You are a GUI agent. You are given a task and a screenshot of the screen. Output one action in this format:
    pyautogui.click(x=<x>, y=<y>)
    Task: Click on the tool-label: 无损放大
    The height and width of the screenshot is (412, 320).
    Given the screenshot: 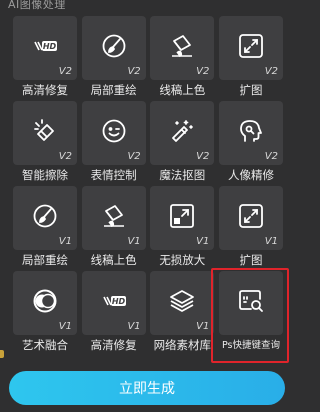 What is the action you would take?
    pyautogui.click(x=182, y=260)
    